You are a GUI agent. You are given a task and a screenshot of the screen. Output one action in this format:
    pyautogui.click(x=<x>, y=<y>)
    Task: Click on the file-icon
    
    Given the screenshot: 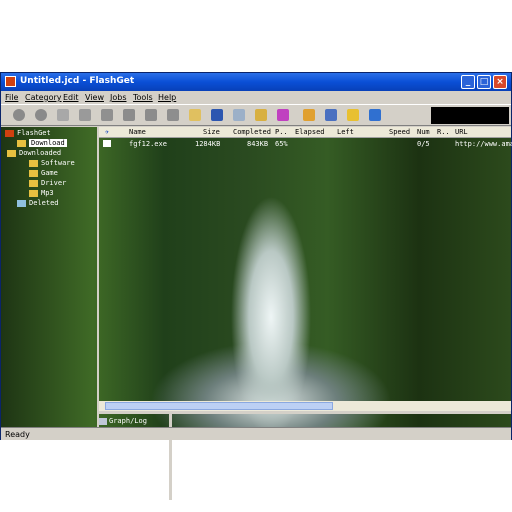 What is the action you would take?
    pyautogui.click(x=107, y=143)
    